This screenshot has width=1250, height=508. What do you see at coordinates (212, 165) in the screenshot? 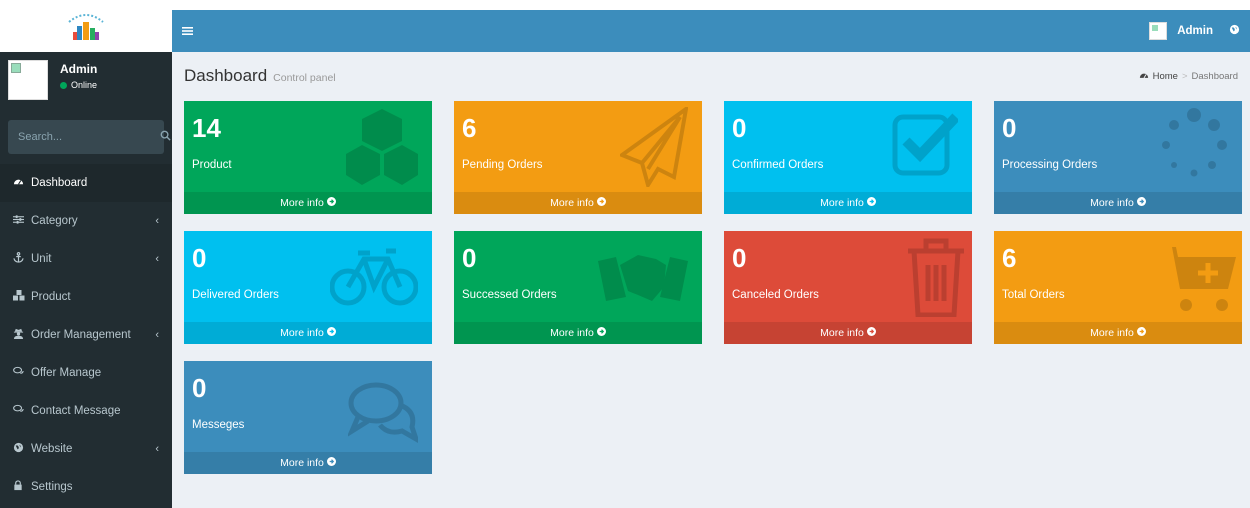
I see `stat-label: Product` at bounding box center [212, 165].